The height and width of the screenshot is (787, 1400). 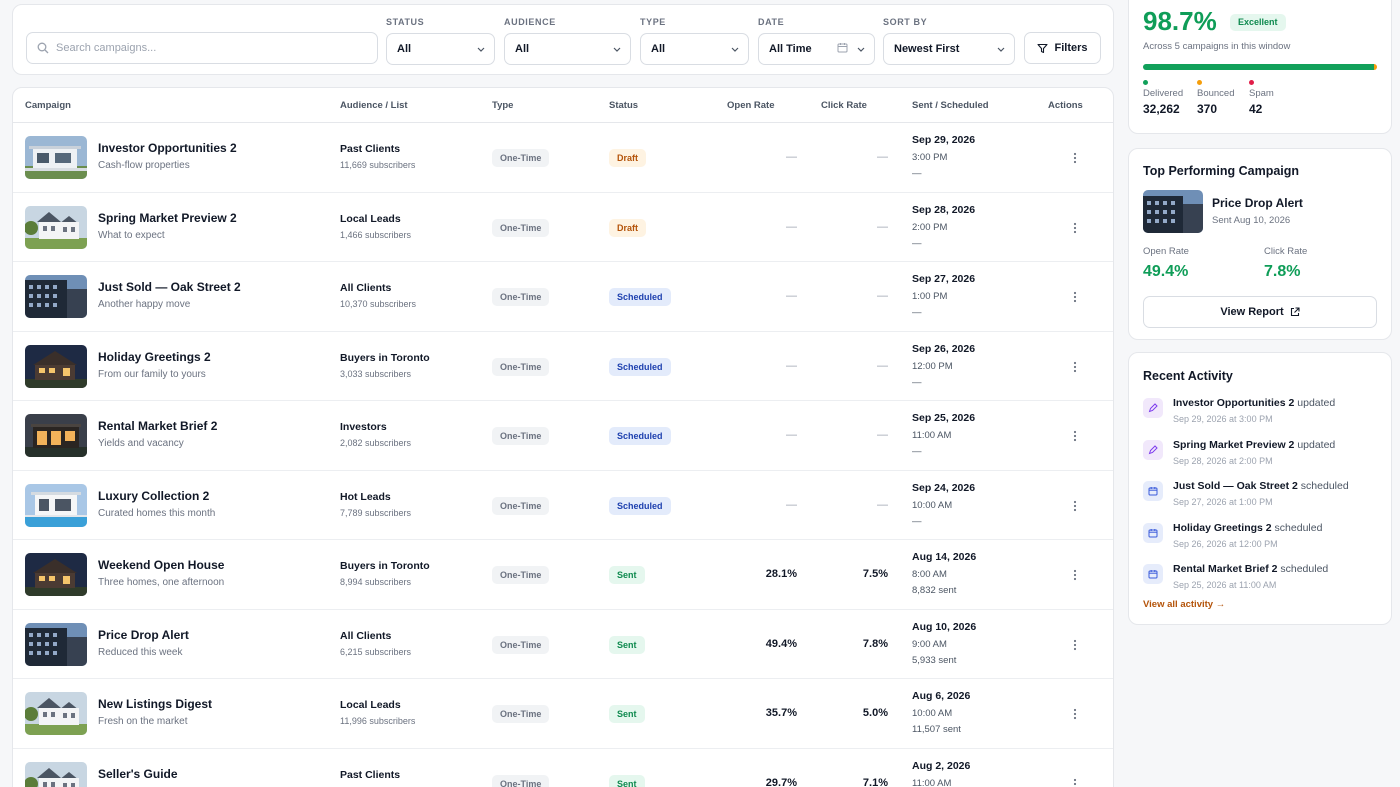 I want to click on stat-value: 32,262, so click(x=1161, y=109).